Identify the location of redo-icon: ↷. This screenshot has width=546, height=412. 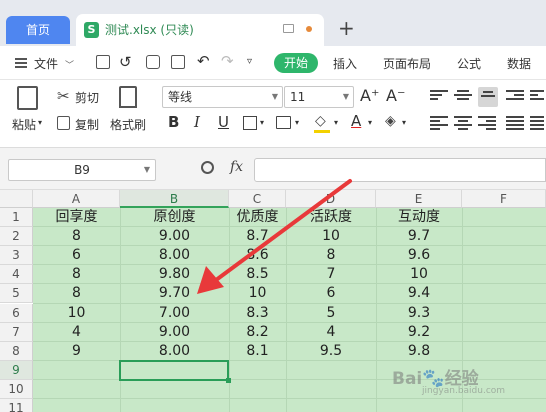
(227, 61).